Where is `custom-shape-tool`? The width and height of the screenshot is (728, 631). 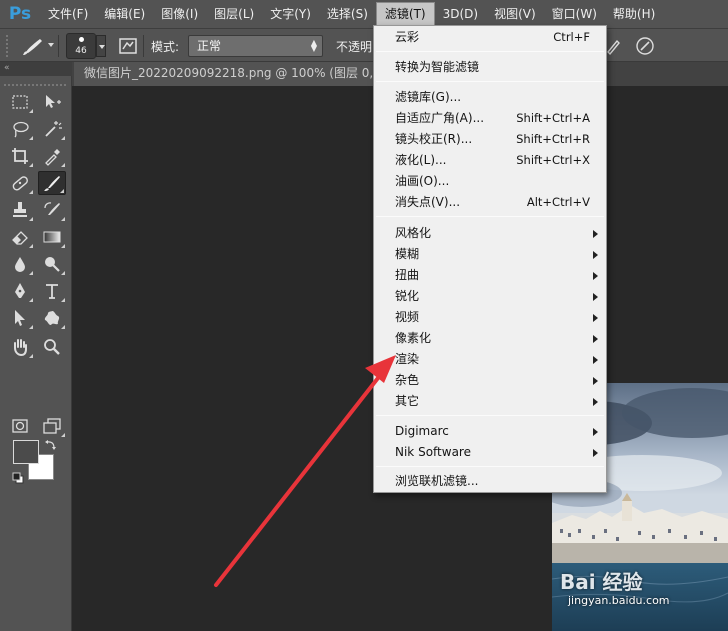
custom-shape-tool is located at coordinates (52, 318).